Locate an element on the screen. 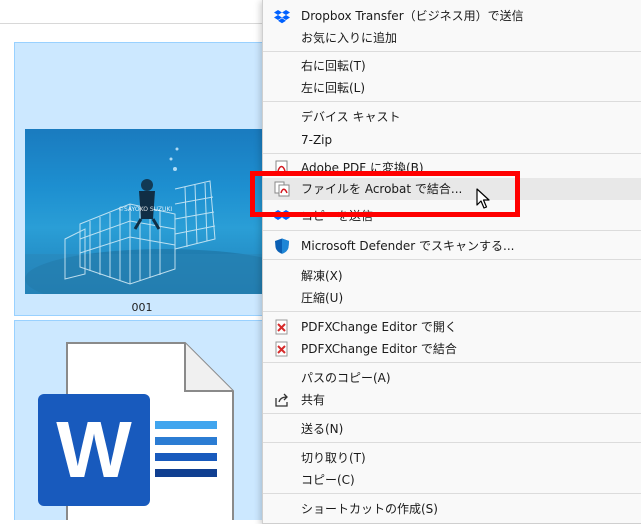 The height and width of the screenshot is (524, 641). defender-shield-icon is located at coordinates (282, 246).